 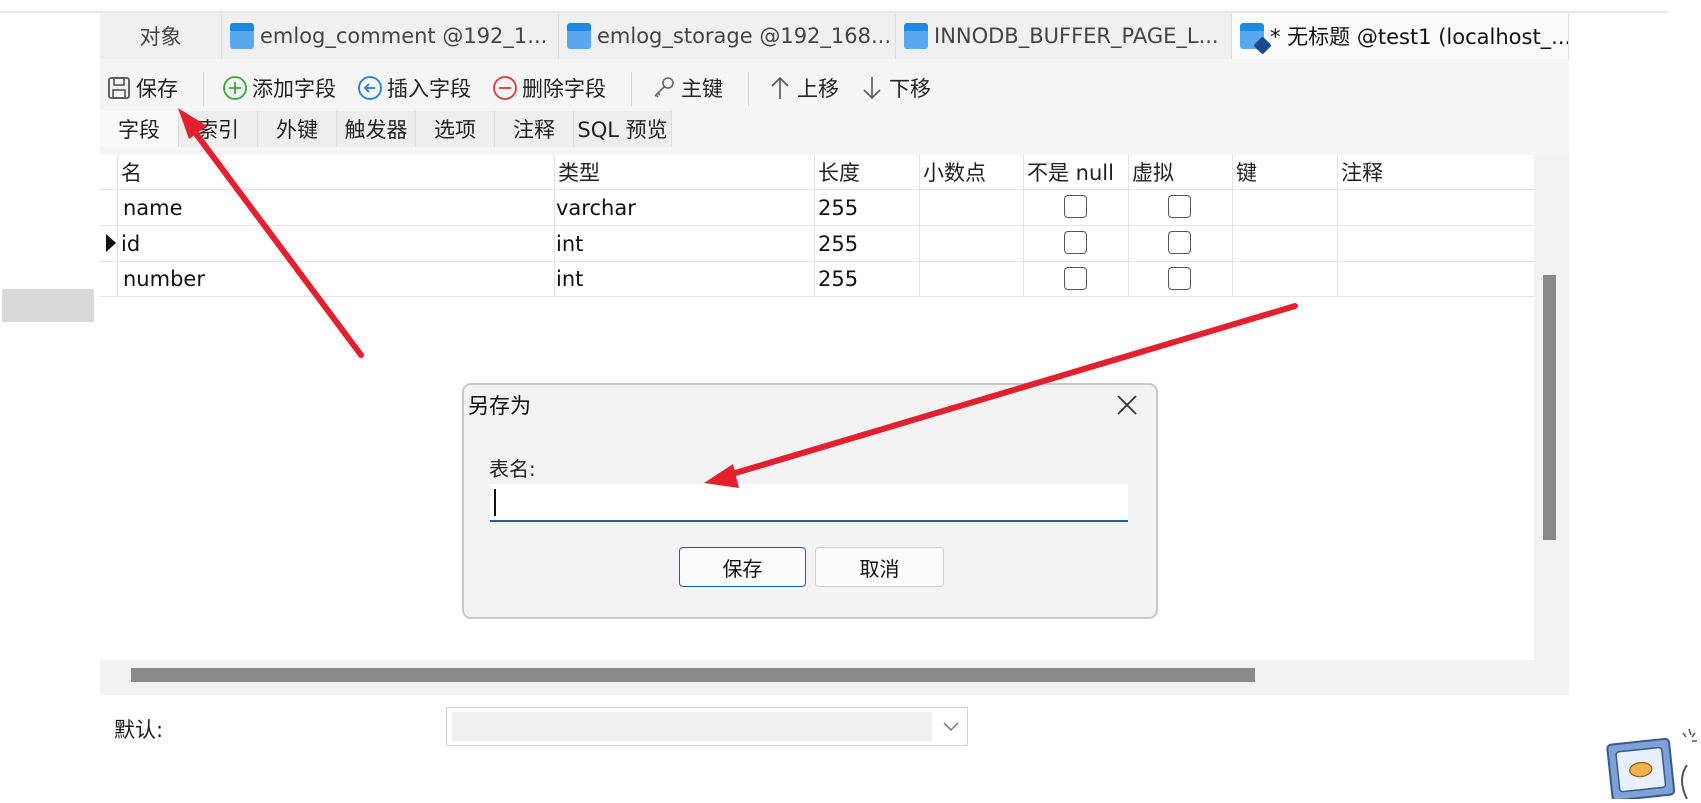 I want to click on column-header-length: 长度, so click(x=866, y=172).